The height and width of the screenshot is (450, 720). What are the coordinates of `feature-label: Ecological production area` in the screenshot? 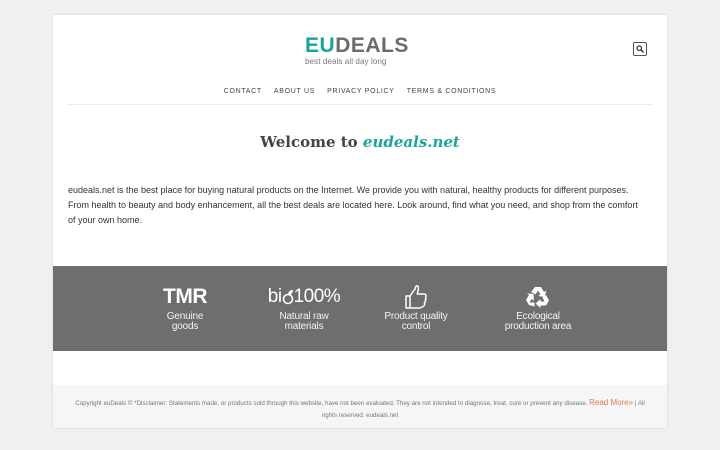 It's located at (538, 322).